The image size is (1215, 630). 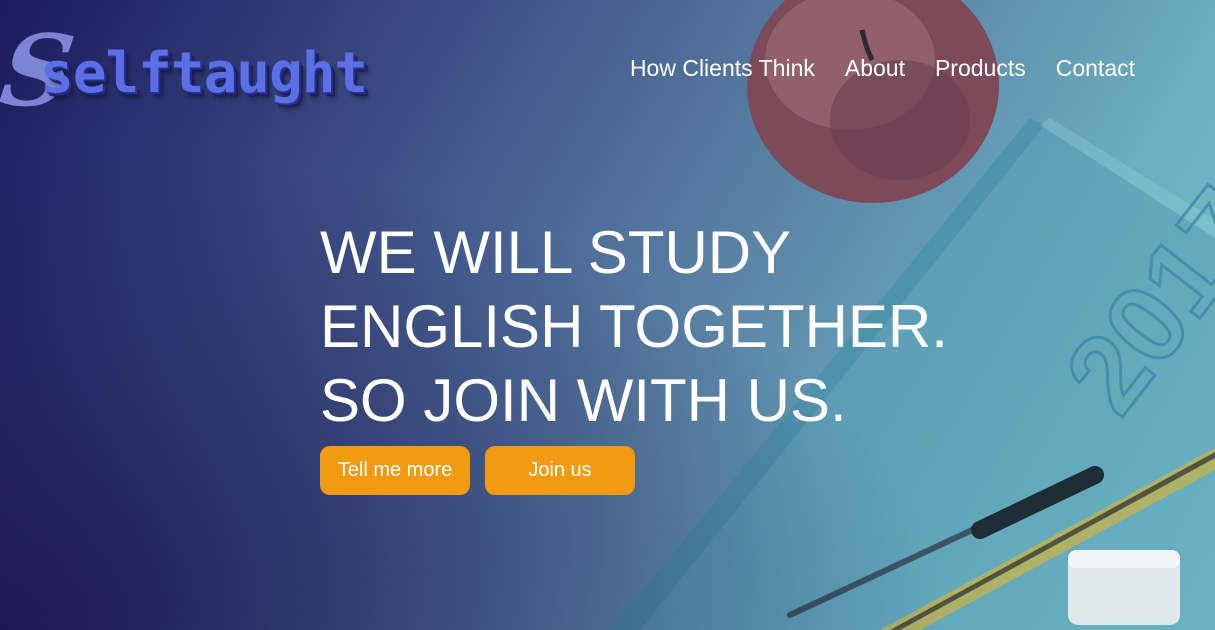 What do you see at coordinates (560, 470) in the screenshot?
I see `join-us-button: Join us` at bounding box center [560, 470].